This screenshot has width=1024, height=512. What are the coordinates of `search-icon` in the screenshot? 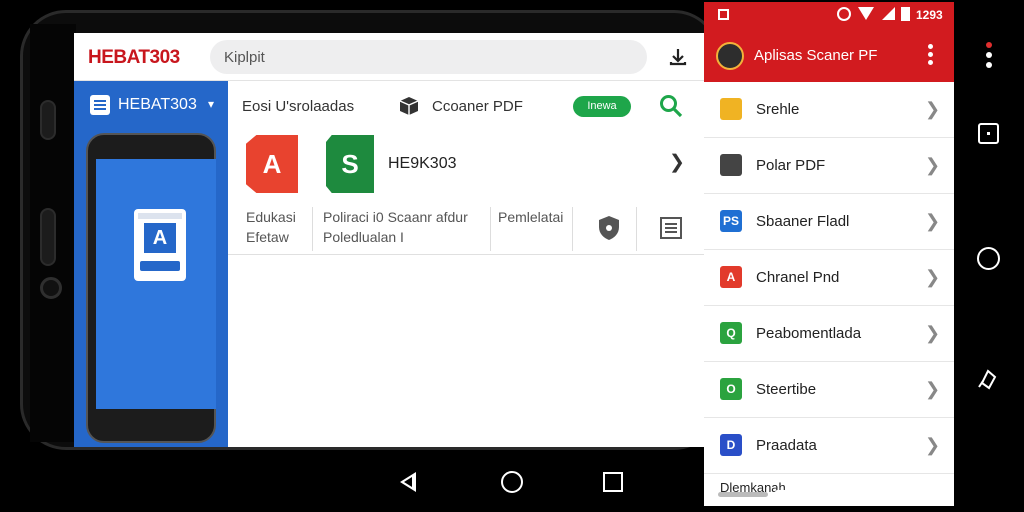 It's located at (671, 106).